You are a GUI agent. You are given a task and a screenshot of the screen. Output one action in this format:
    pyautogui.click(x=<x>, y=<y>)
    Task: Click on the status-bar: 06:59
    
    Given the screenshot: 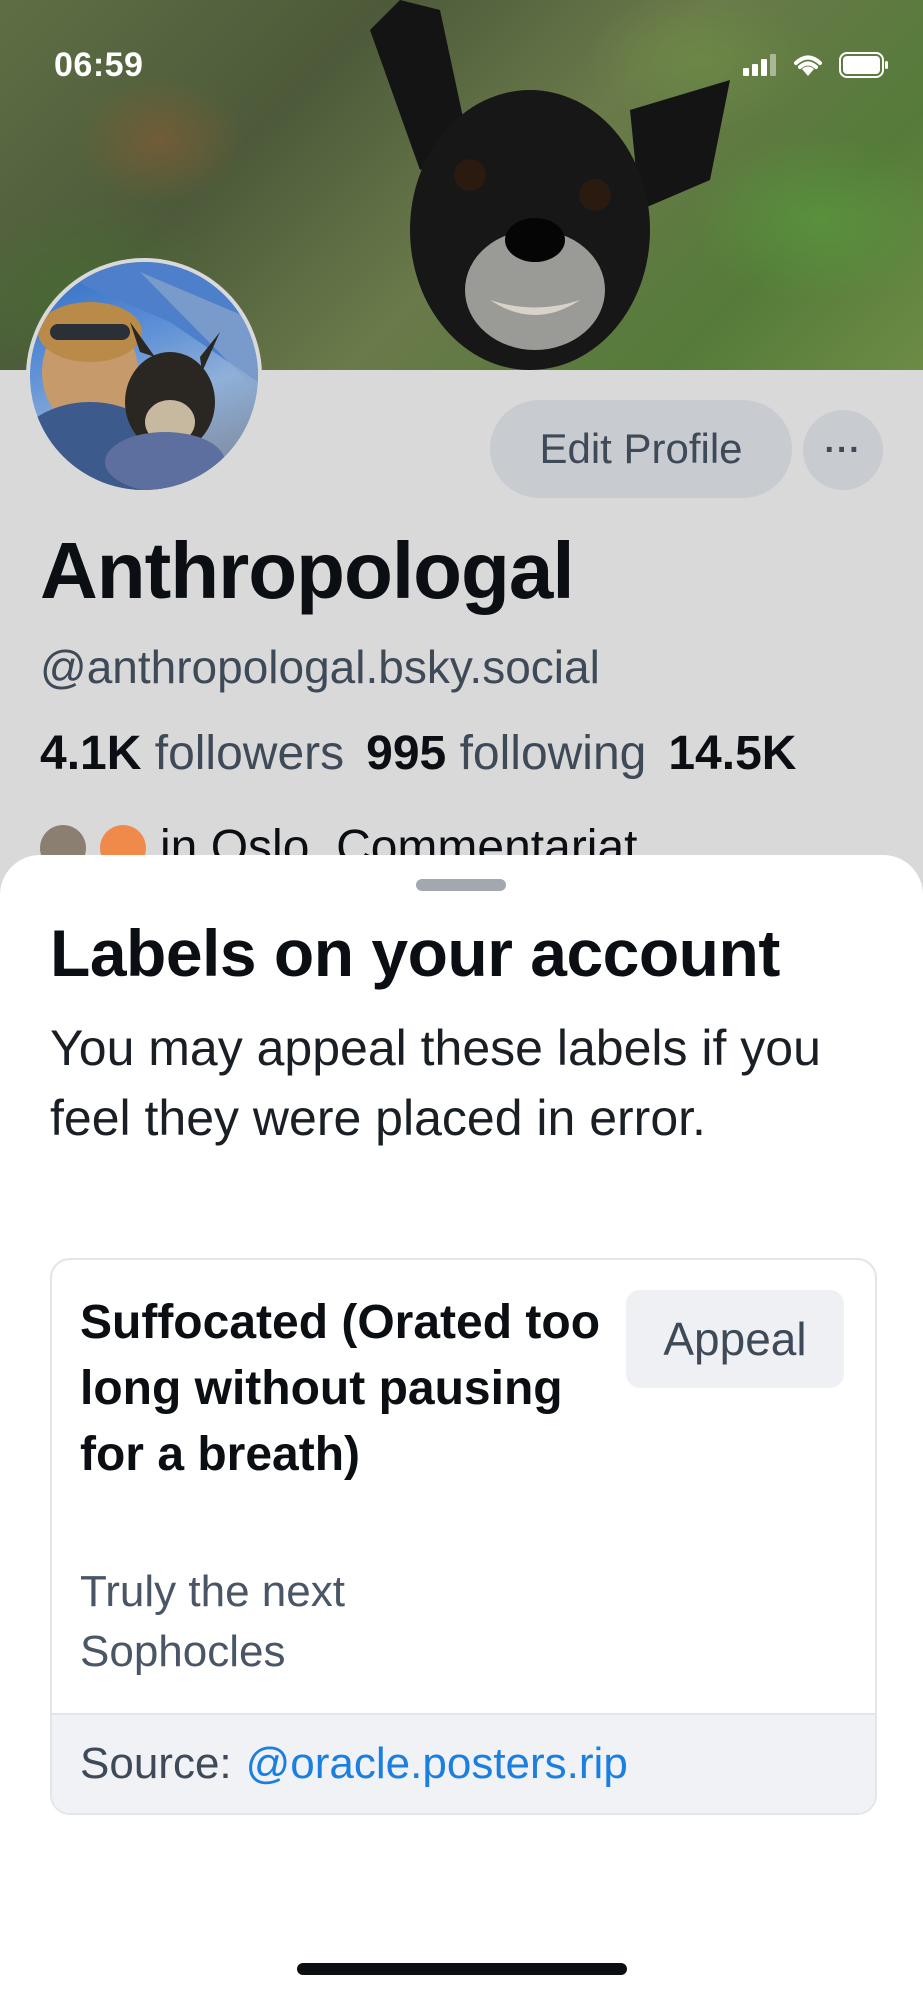 What is the action you would take?
    pyautogui.click(x=461, y=65)
    